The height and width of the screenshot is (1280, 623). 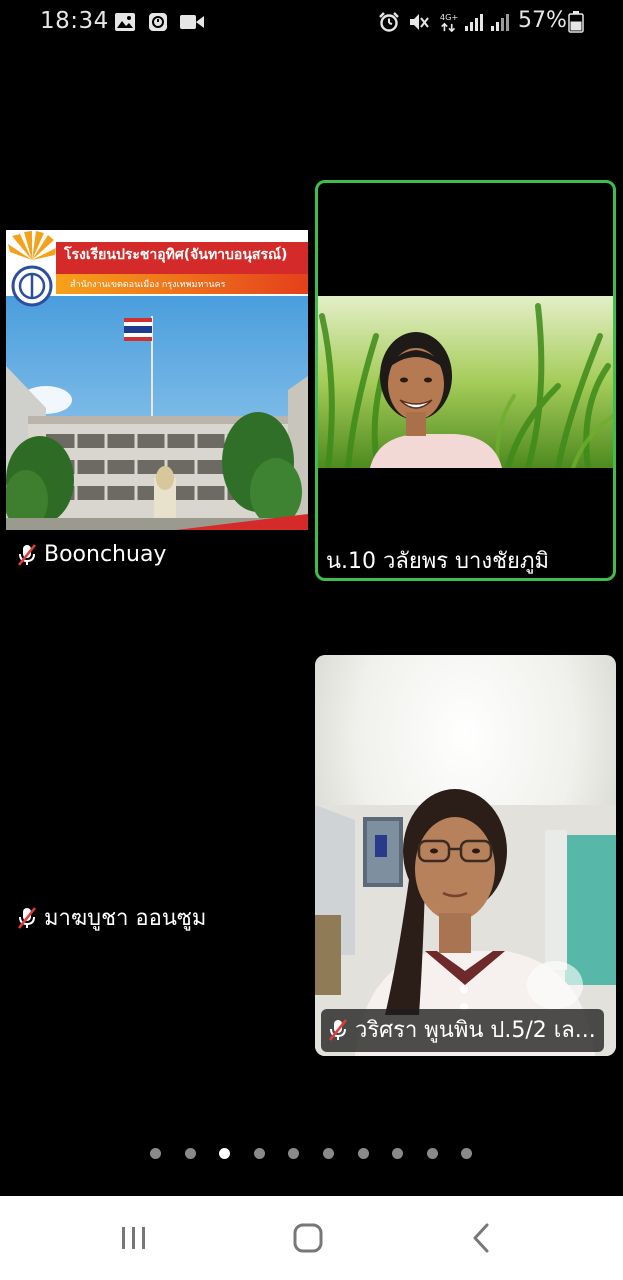 I want to click on recent-apps-icon, so click(x=134, y=1238).